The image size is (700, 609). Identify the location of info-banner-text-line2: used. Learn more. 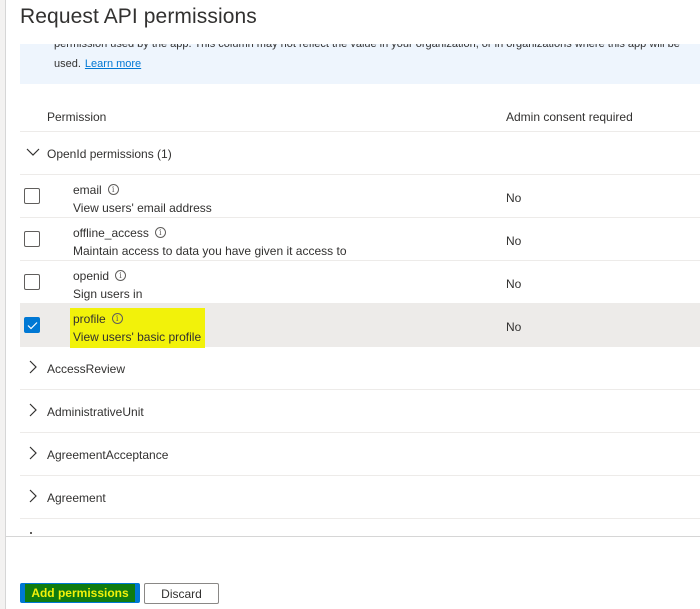
(97, 64).